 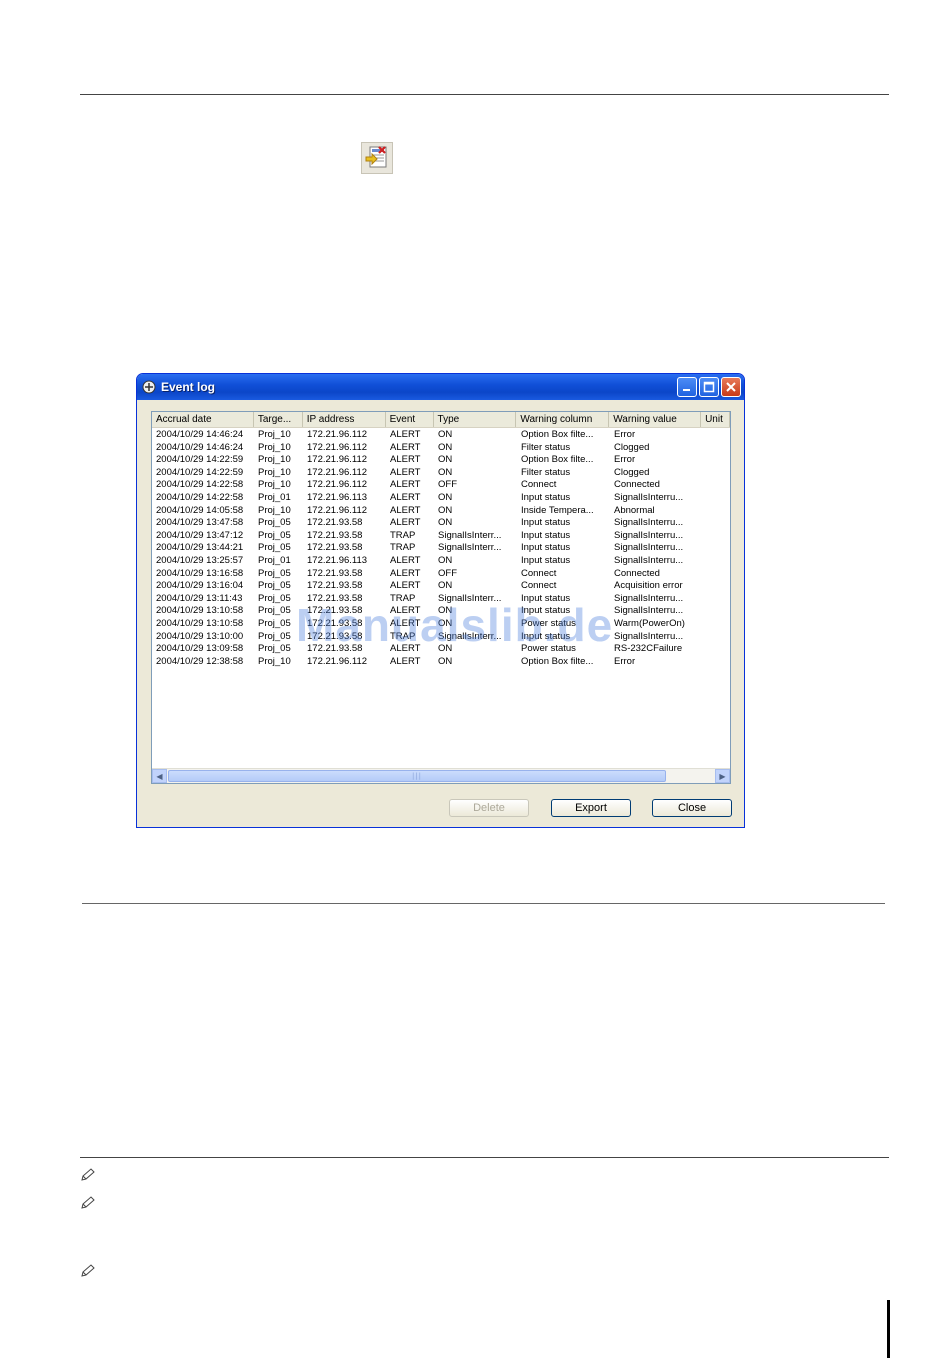 What do you see at coordinates (200, 510) in the screenshot?
I see `table-cell: 2004/10/29 14:05:58` at bounding box center [200, 510].